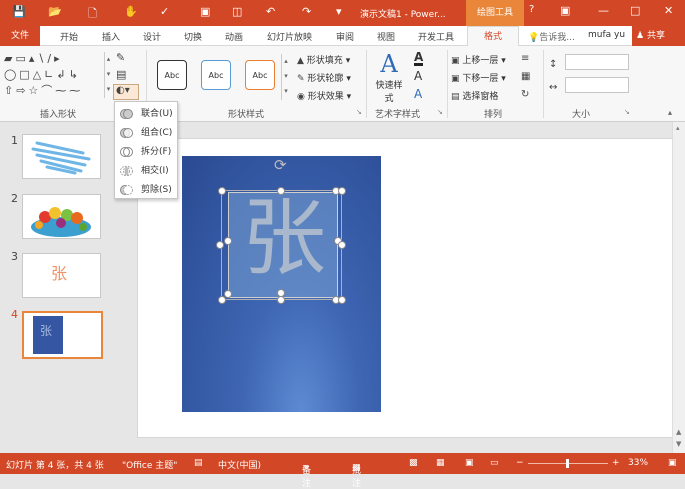 This screenshot has height=489, width=685. What do you see at coordinates (146, 190) in the screenshot?
I see `menu-item-subtract: 剪除(S)` at bounding box center [146, 190].